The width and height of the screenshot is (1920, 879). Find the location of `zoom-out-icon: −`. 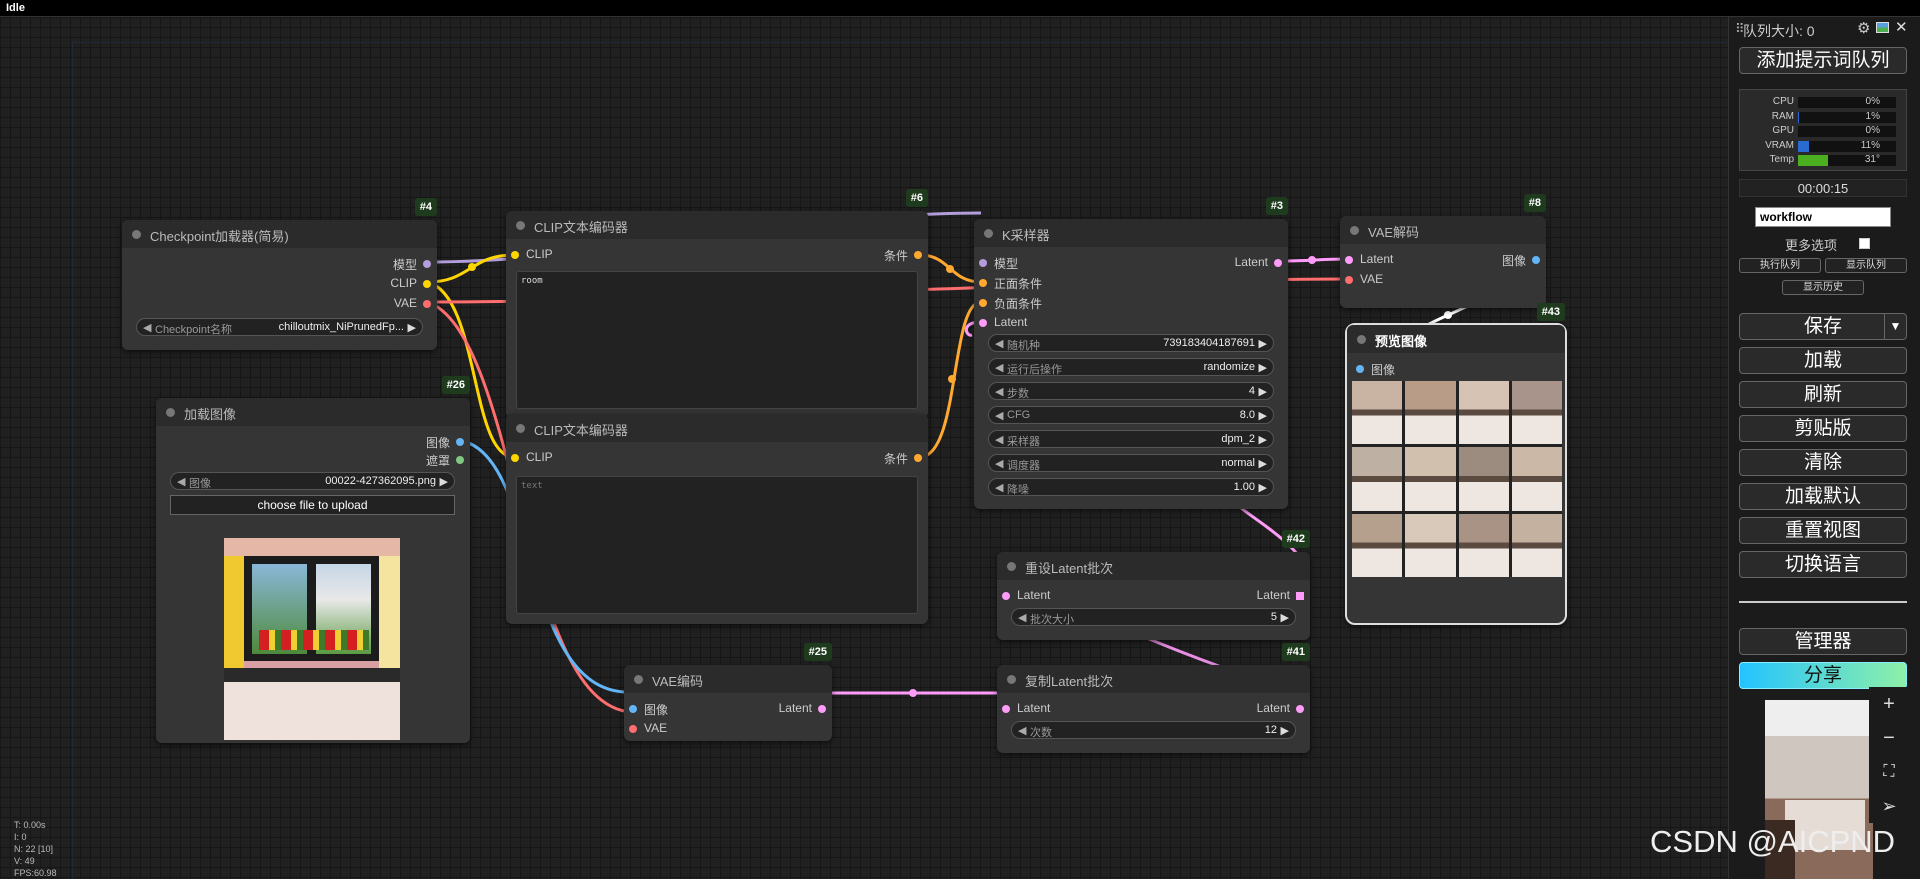

zoom-out-icon: − is located at coordinates (1889, 738).